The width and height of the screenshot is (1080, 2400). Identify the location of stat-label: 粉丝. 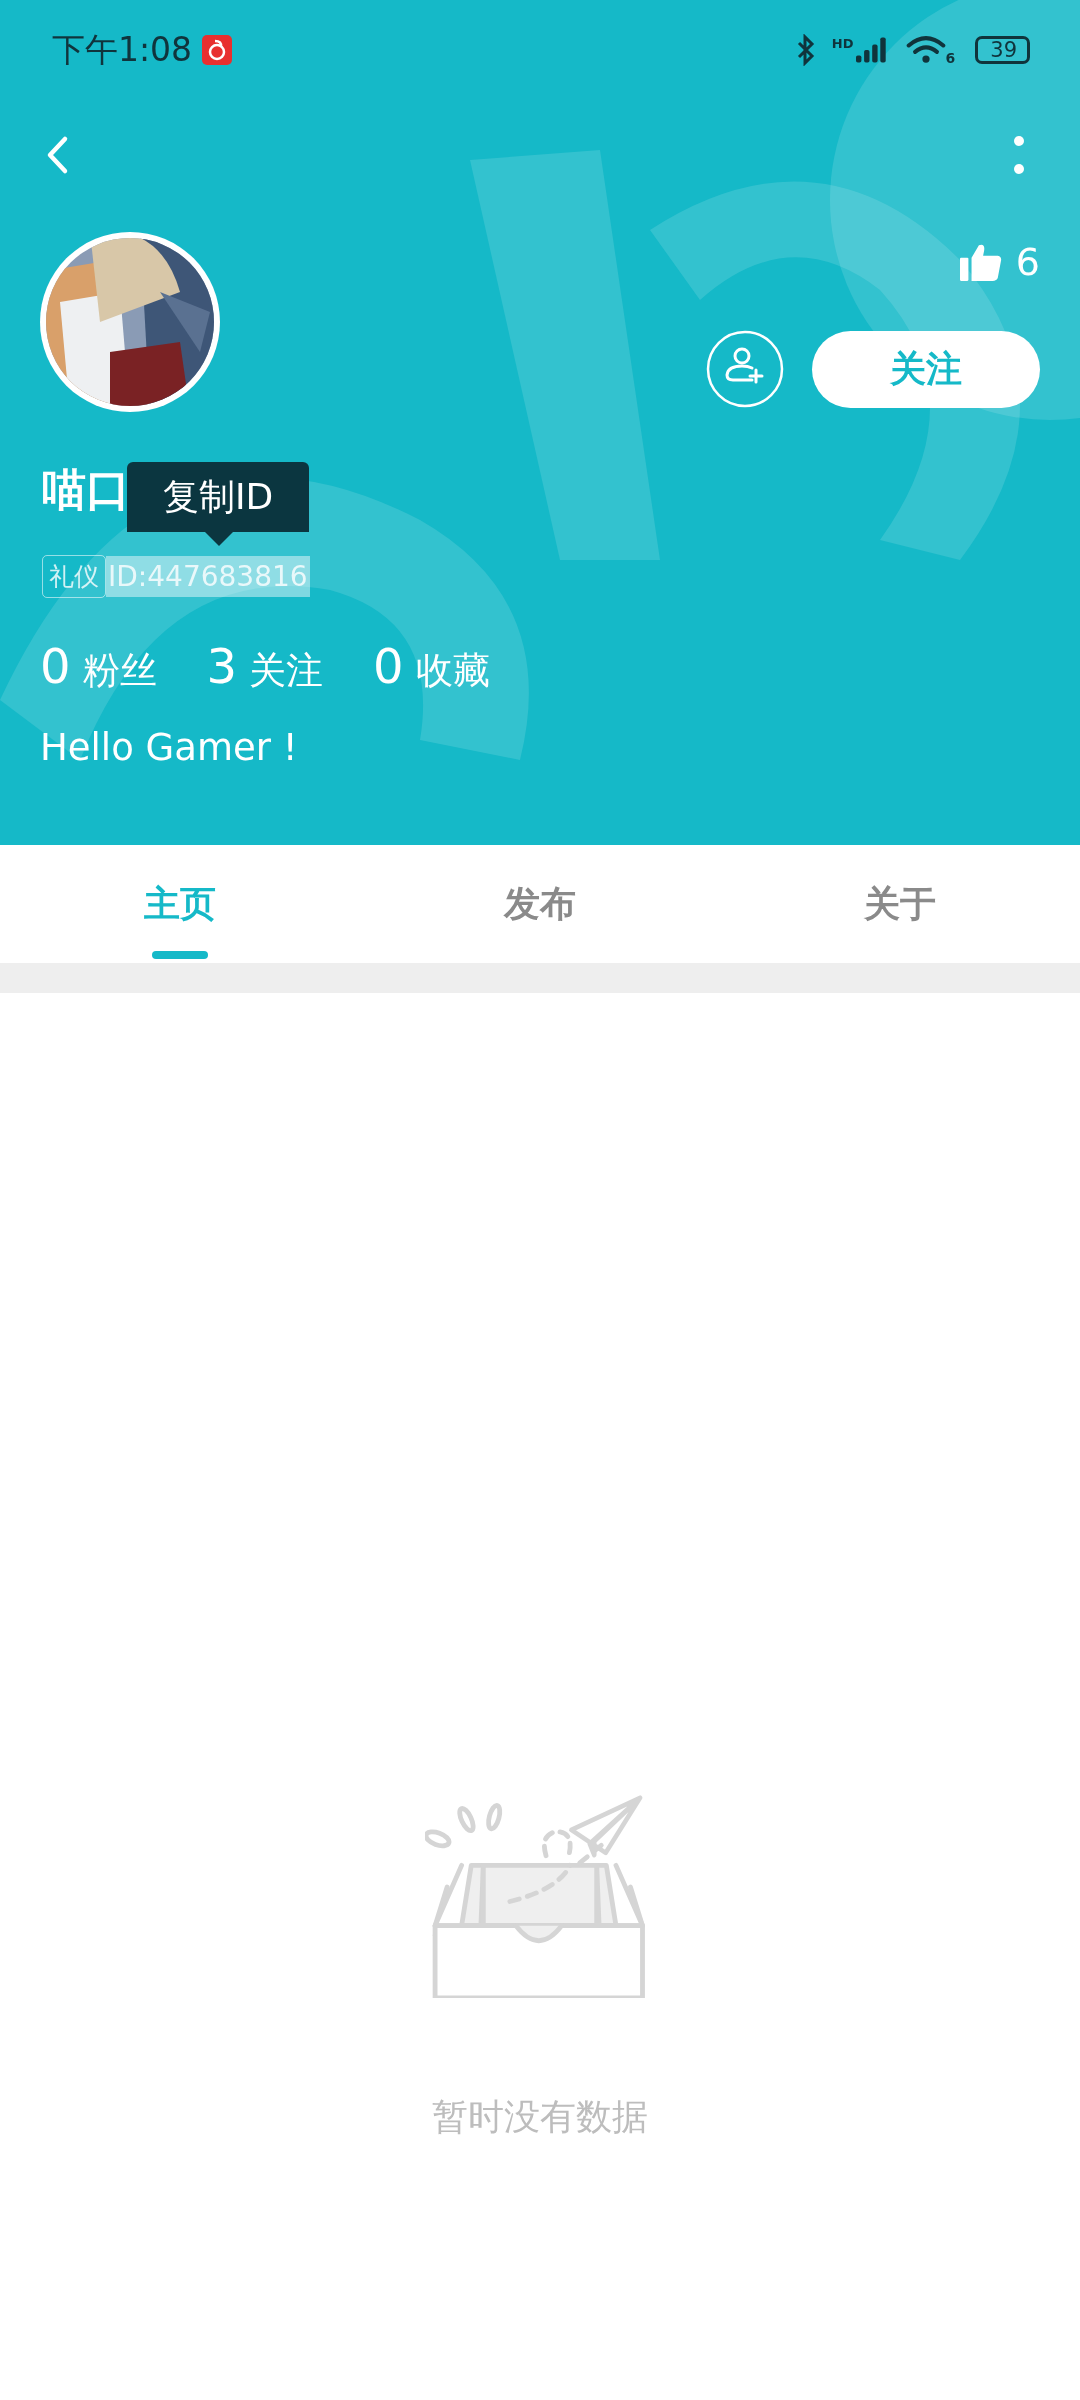
(119, 671).